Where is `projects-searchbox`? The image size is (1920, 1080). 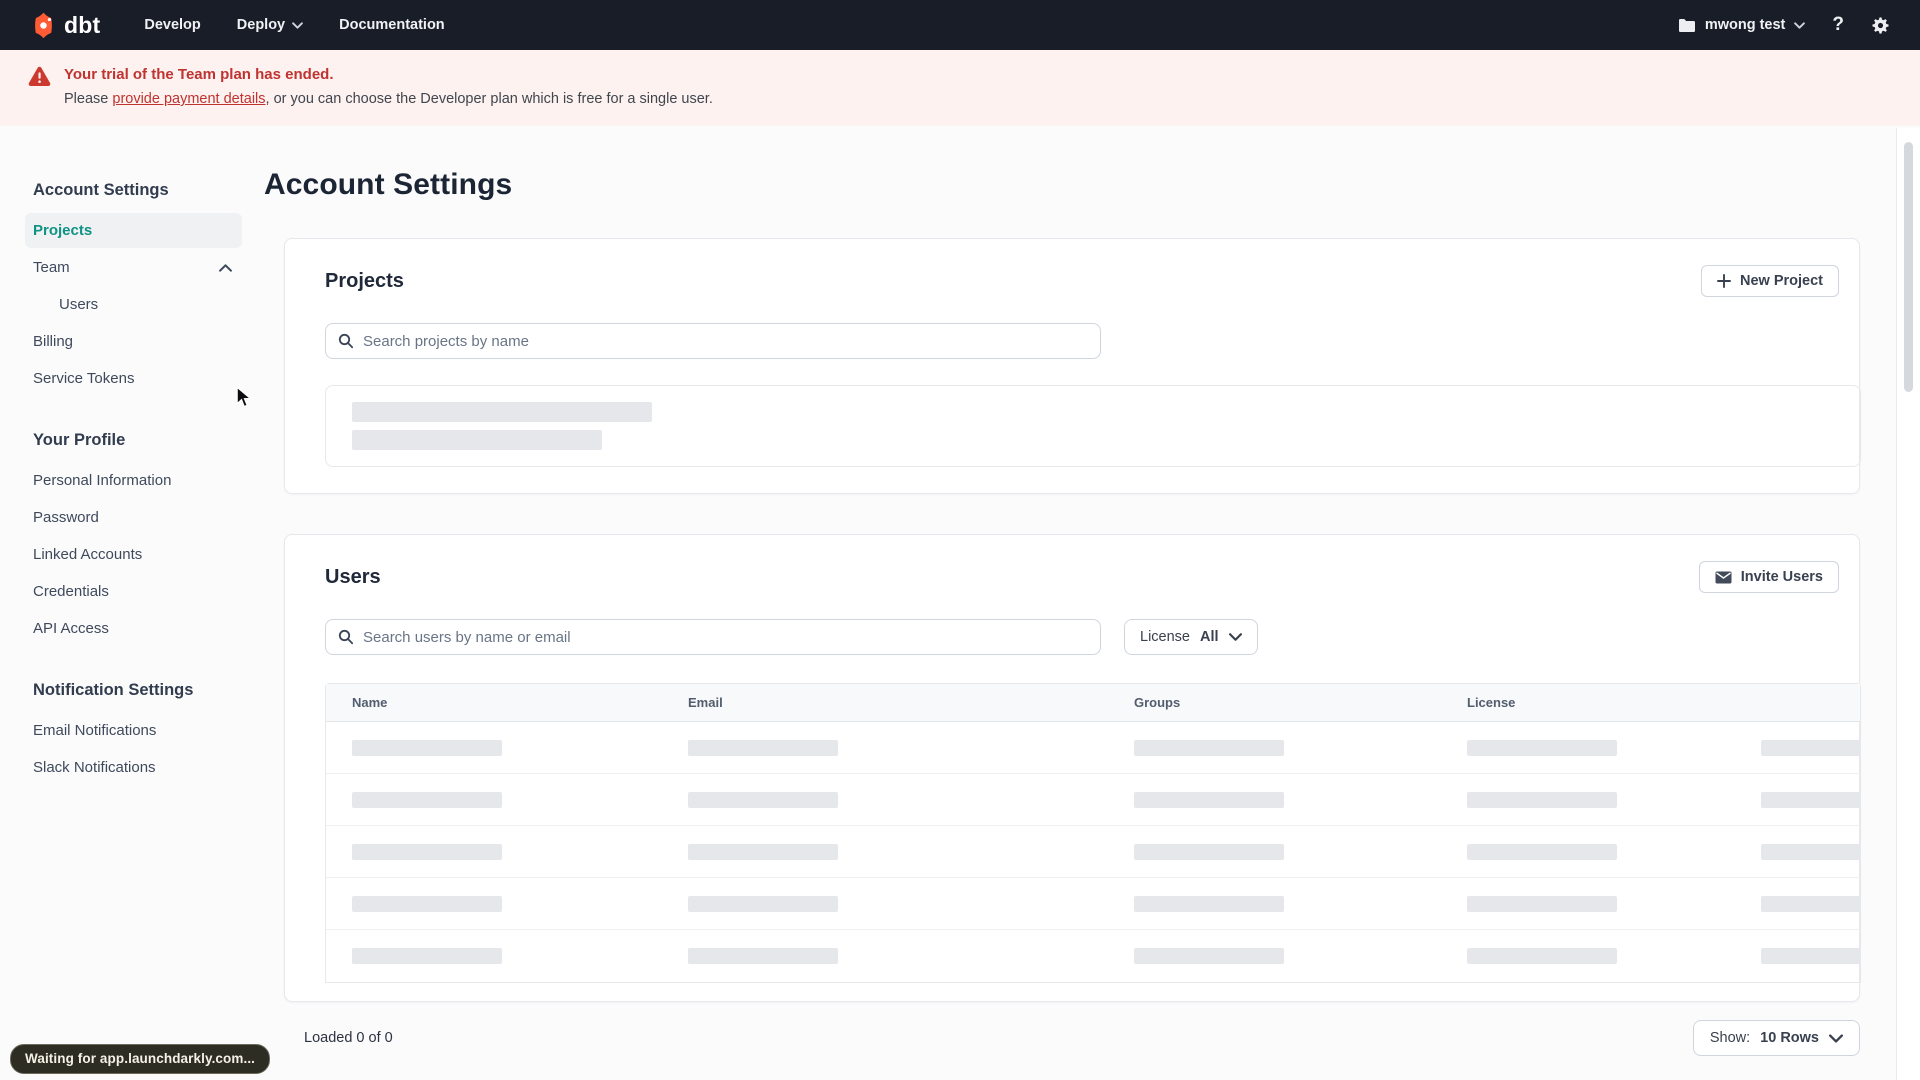 projects-searchbox is located at coordinates (713, 341).